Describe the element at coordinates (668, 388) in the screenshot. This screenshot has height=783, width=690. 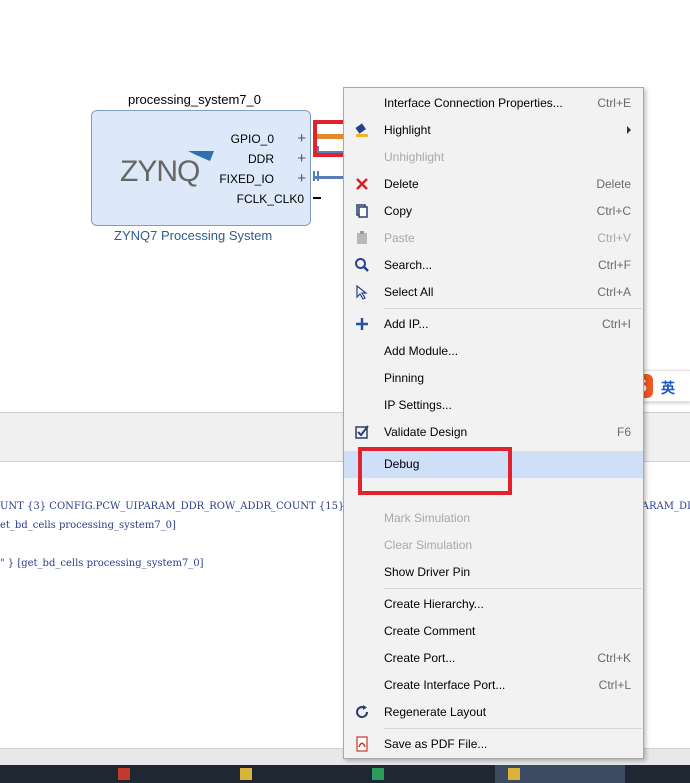
I see `ime-language: 英` at that location.